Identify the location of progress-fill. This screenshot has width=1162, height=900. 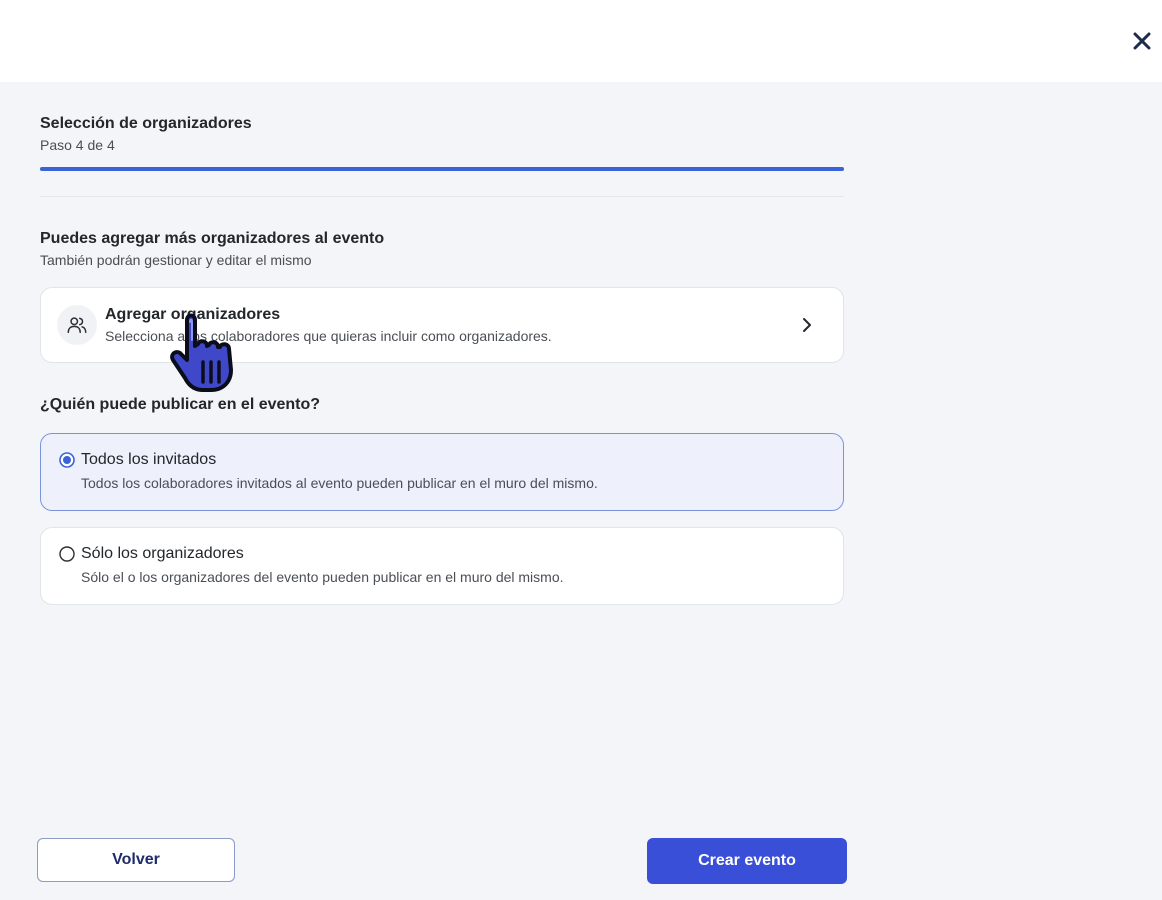
(442, 169).